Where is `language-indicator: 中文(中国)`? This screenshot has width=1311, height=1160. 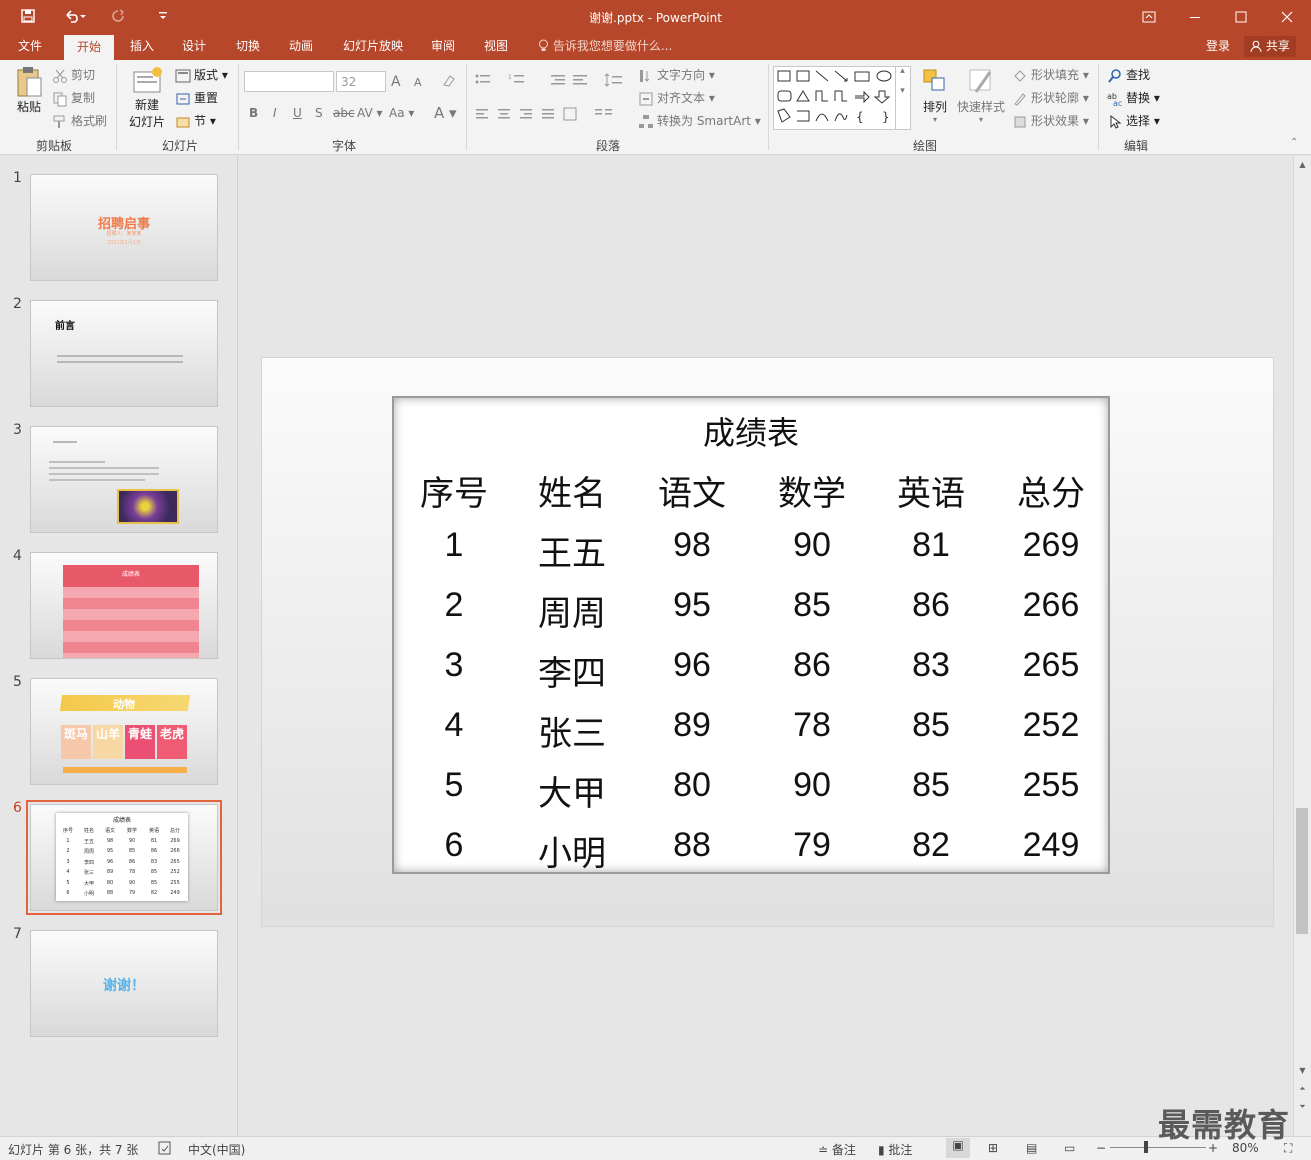
language-indicator: 中文(中国) is located at coordinates (216, 1149).